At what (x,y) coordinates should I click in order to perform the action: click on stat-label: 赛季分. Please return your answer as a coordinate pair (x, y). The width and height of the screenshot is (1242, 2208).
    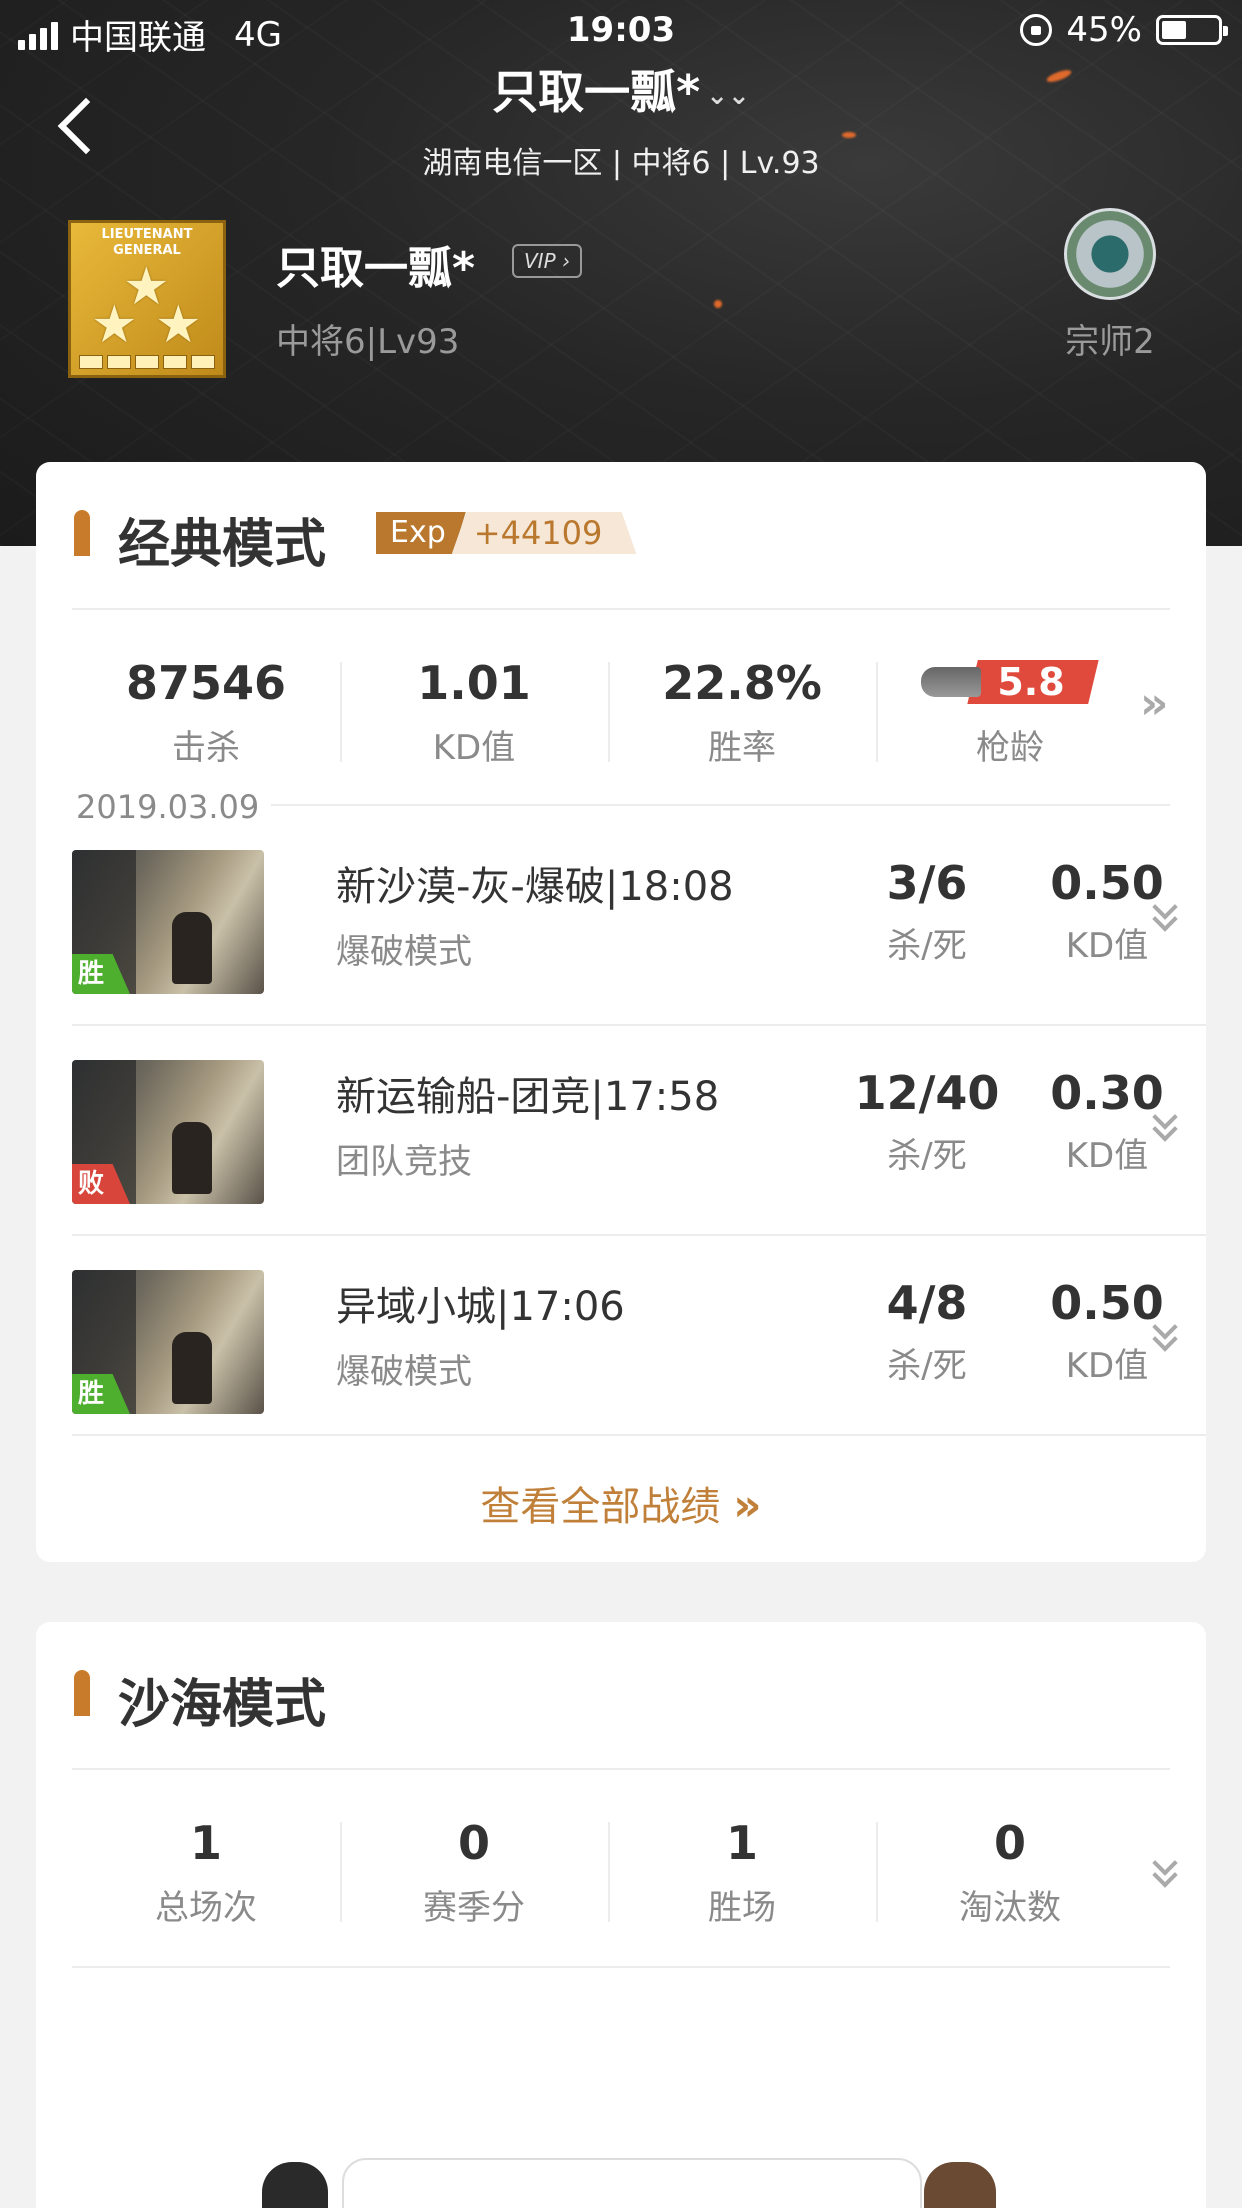
    Looking at the image, I should click on (474, 1908).